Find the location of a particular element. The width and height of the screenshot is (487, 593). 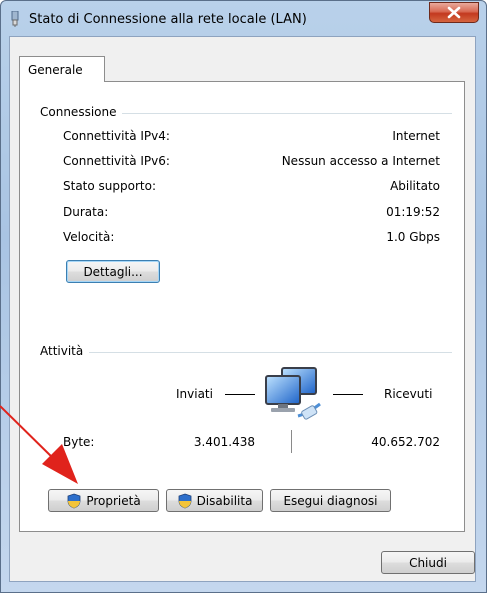

diagnose-button: Esegui diagnosi is located at coordinates (330, 500).